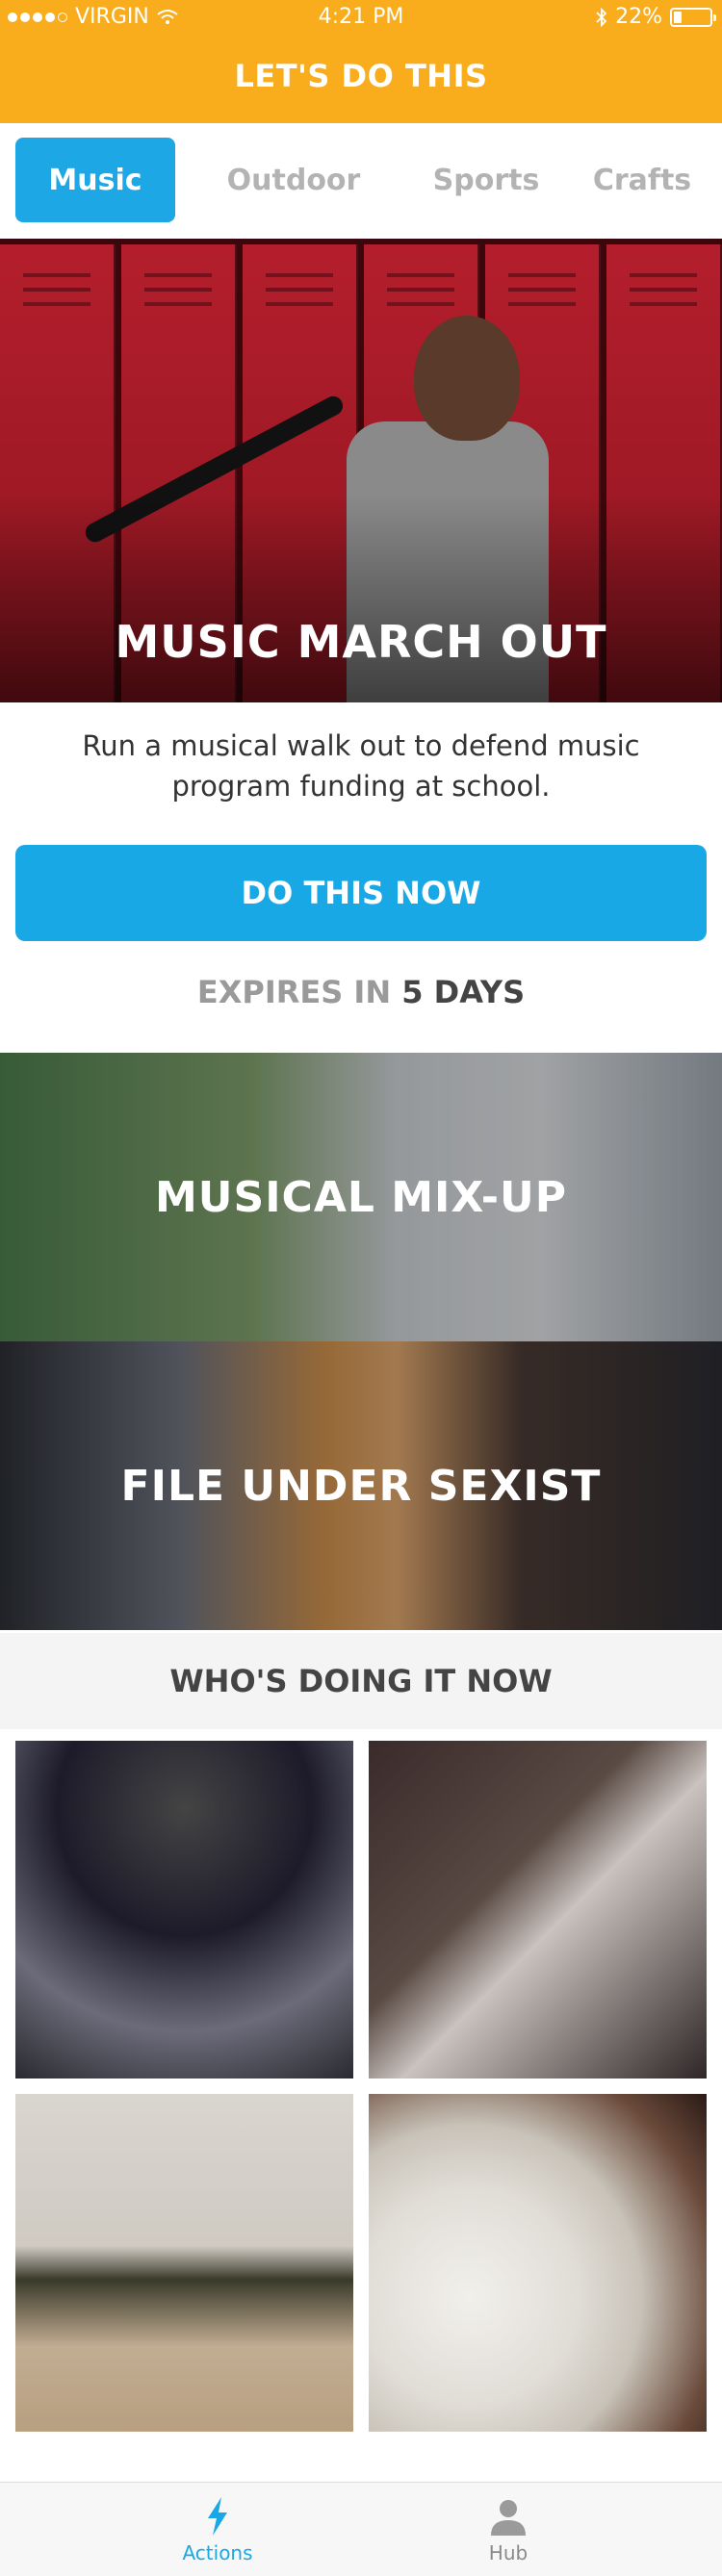  What do you see at coordinates (361, 893) in the screenshot?
I see `do-this-now-button: DO THIS NOW` at bounding box center [361, 893].